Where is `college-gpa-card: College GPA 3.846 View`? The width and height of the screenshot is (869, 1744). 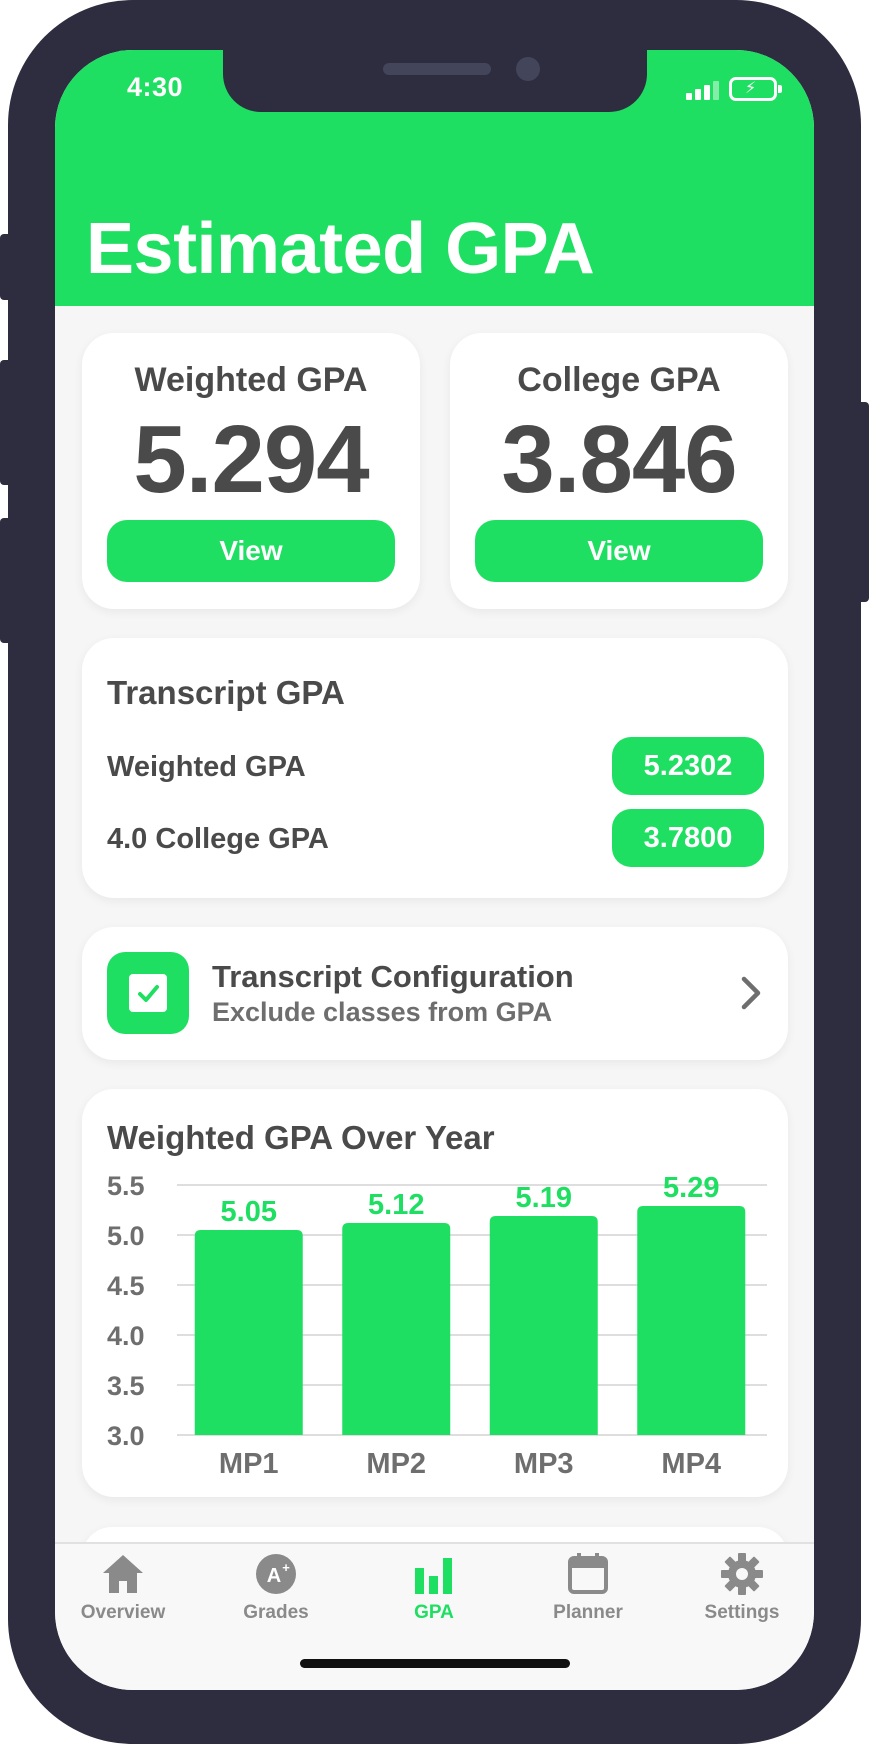
college-gpa-card: College GPA 3.846 View is located at coordinates (619, 471).